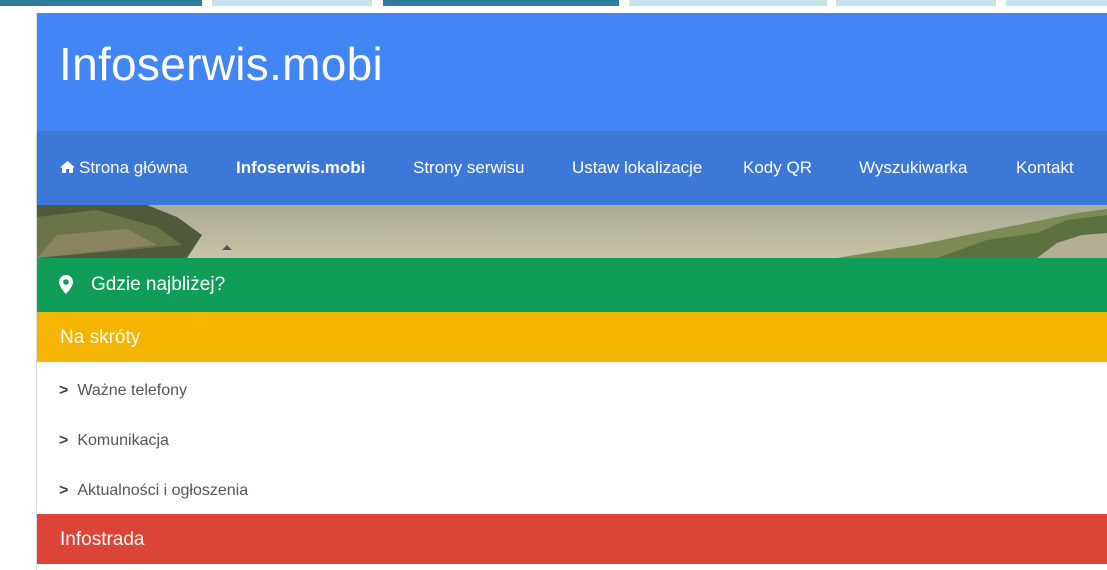 This screenshot has height=570, width=1107. I want to click on link-aktualnosci: > Aktualności i ogłoszenia, so click(153, 496).